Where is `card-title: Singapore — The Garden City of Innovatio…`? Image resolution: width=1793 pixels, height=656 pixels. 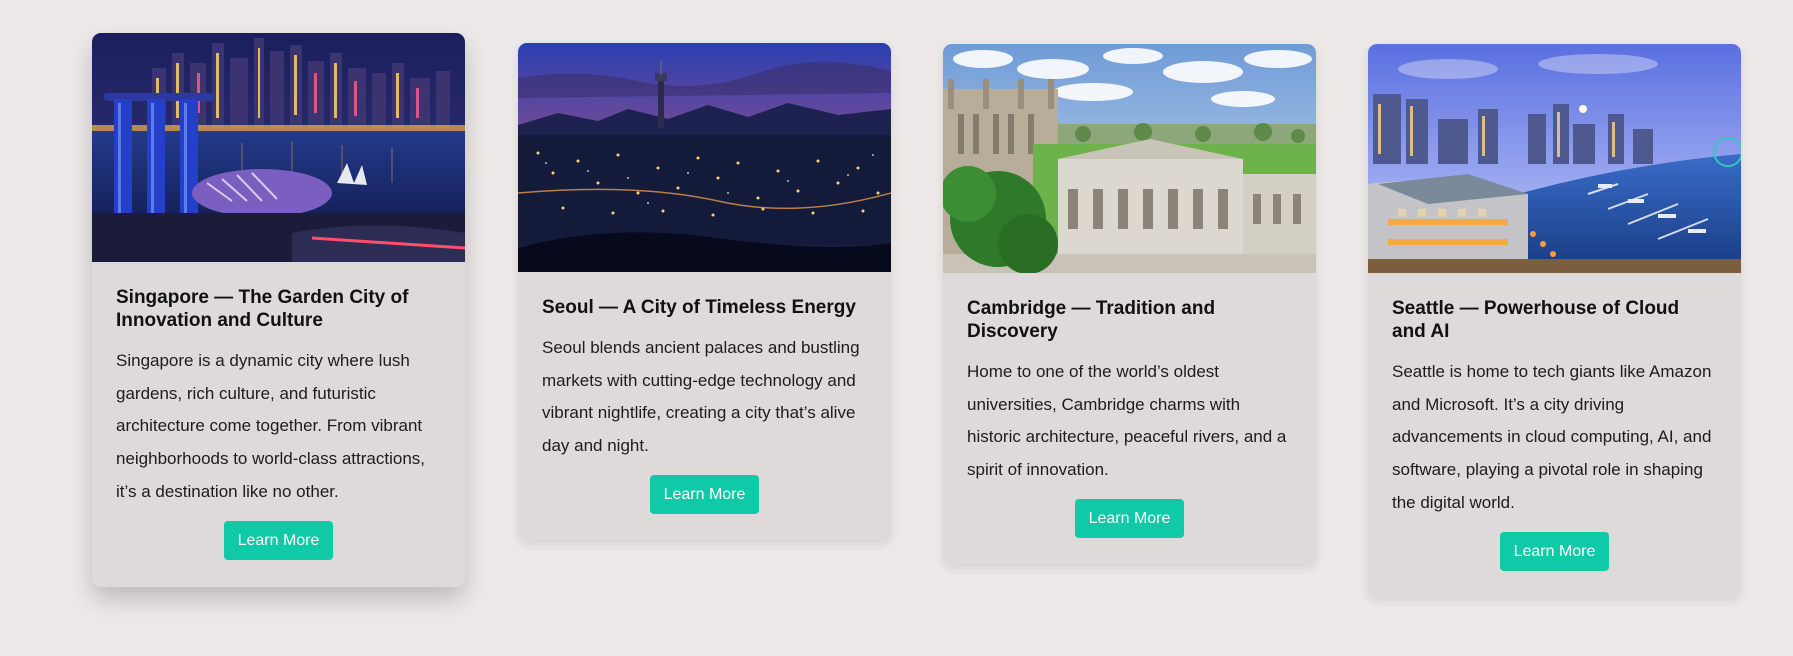 card-title: Singapore — The Garden City of Innovatio… is located at coordinates (262, 309).